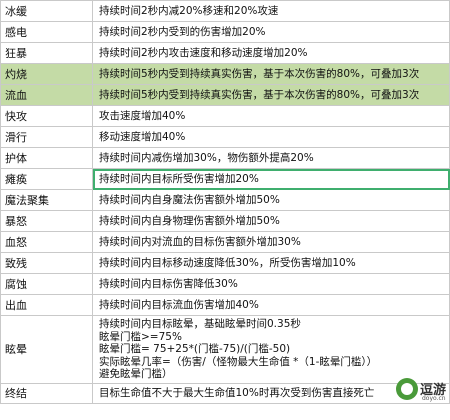 The height and width of the screenshot is (420, 450). What do you see at coordinates (46, 305) in the screenshot?
I see `effect-name: 出血` at bounding box center [46, 305].